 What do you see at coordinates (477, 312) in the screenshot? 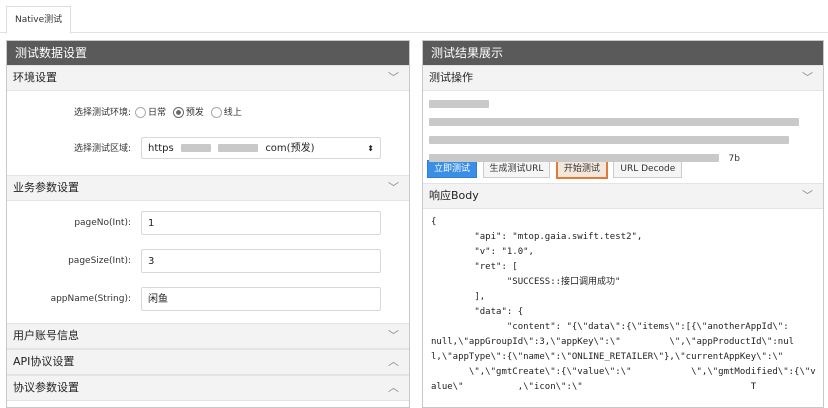
I see `json-line: "data": {` at bounding box center [477, 312].